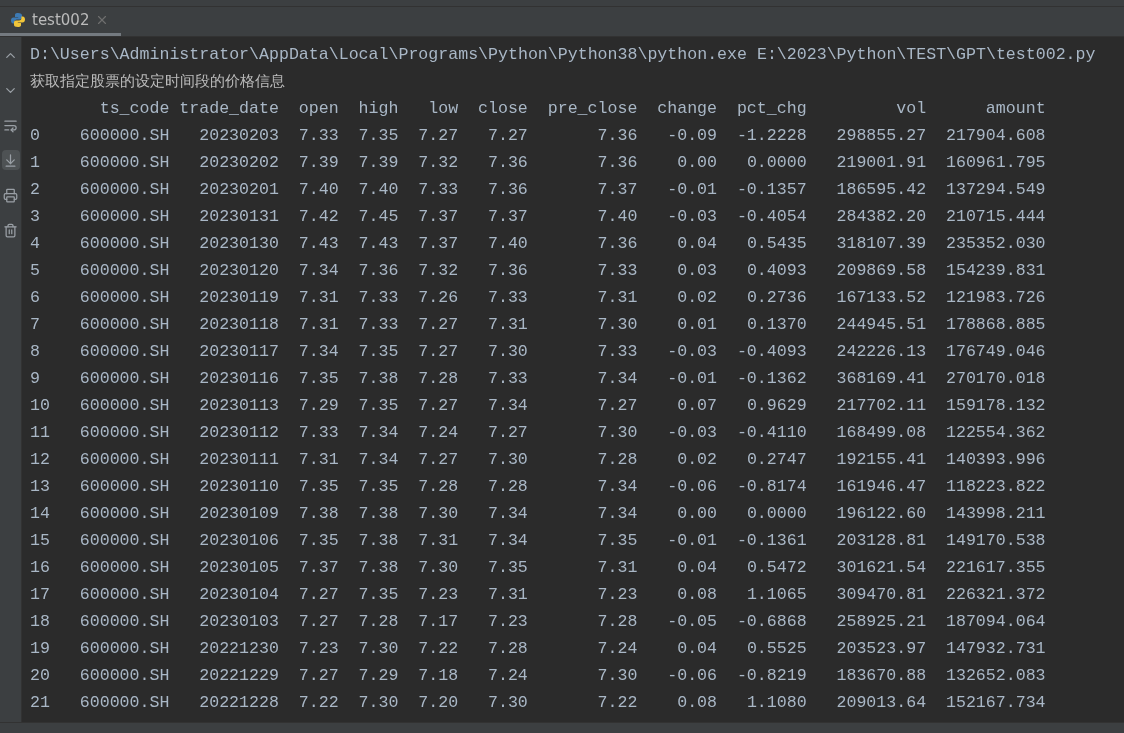 The image size is (1124, 733). I want to click on table-cell-text: 0.07, so click(697, 406).